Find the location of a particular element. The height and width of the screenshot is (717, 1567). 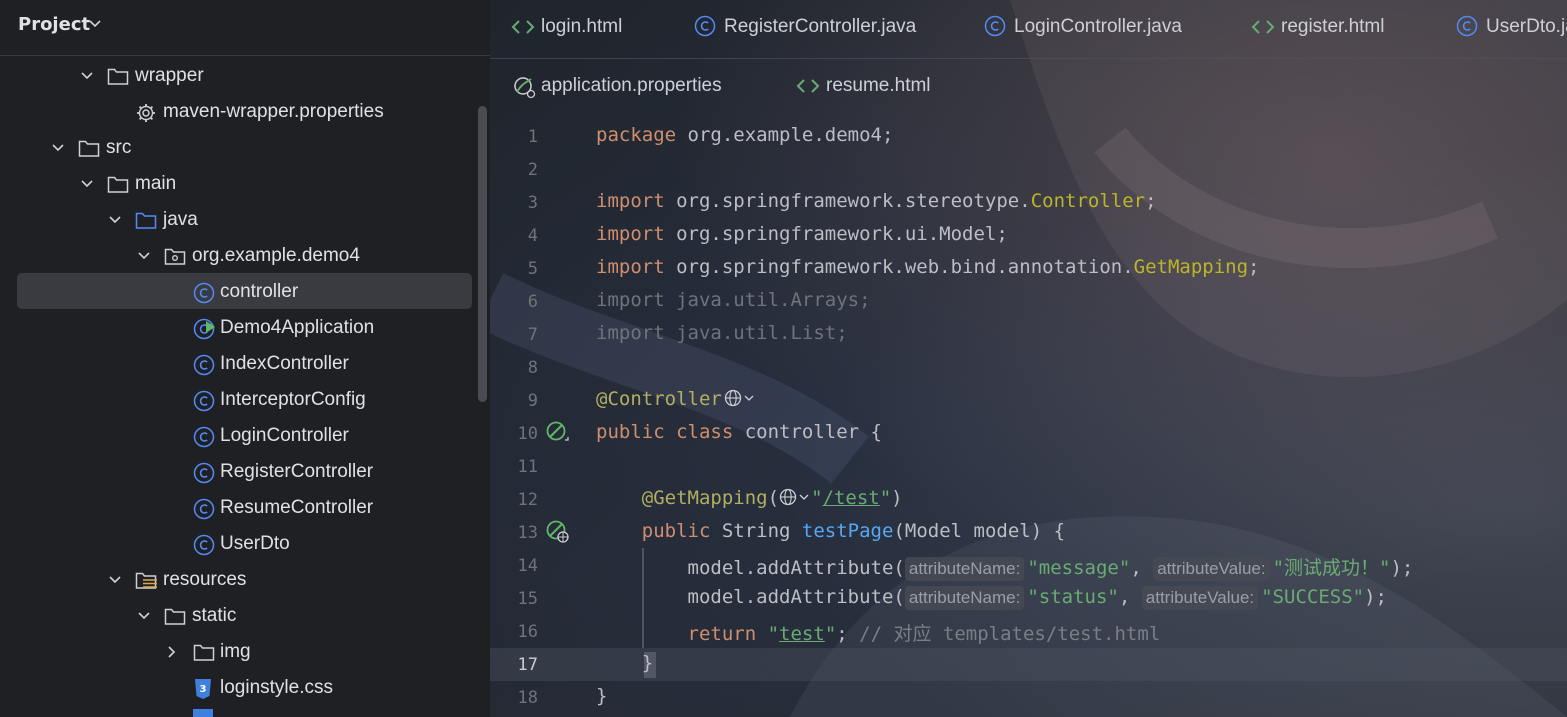

tree-item-resources: resources is located at coordinates (238, 580).